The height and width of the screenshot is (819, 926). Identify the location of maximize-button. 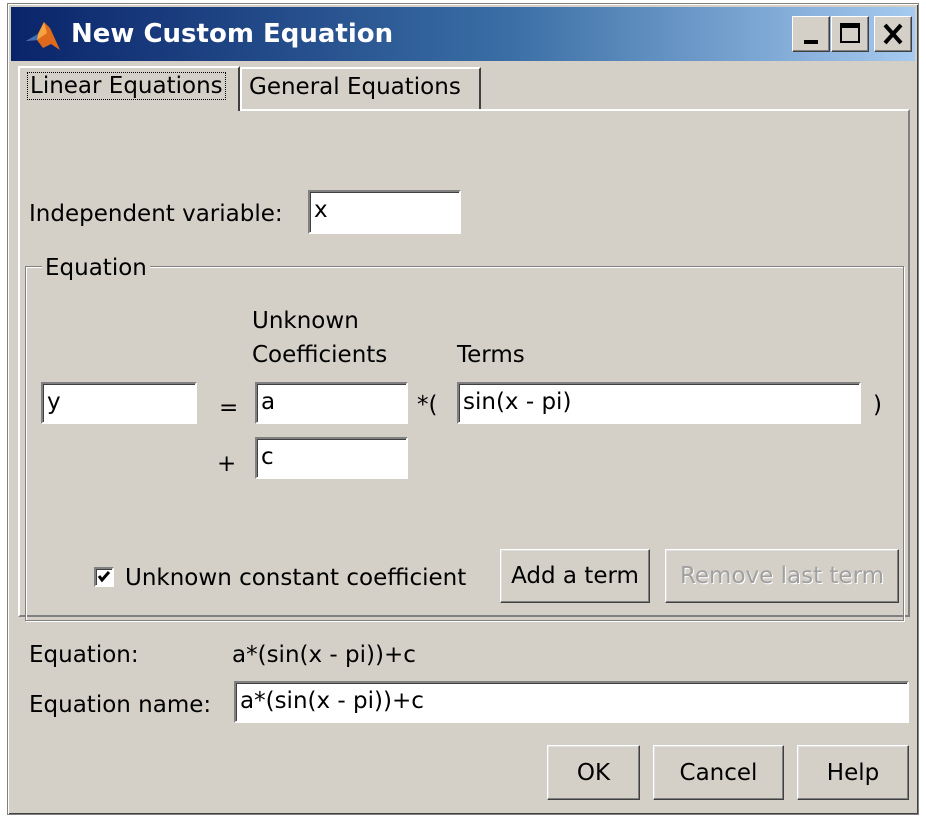
(850, 34).